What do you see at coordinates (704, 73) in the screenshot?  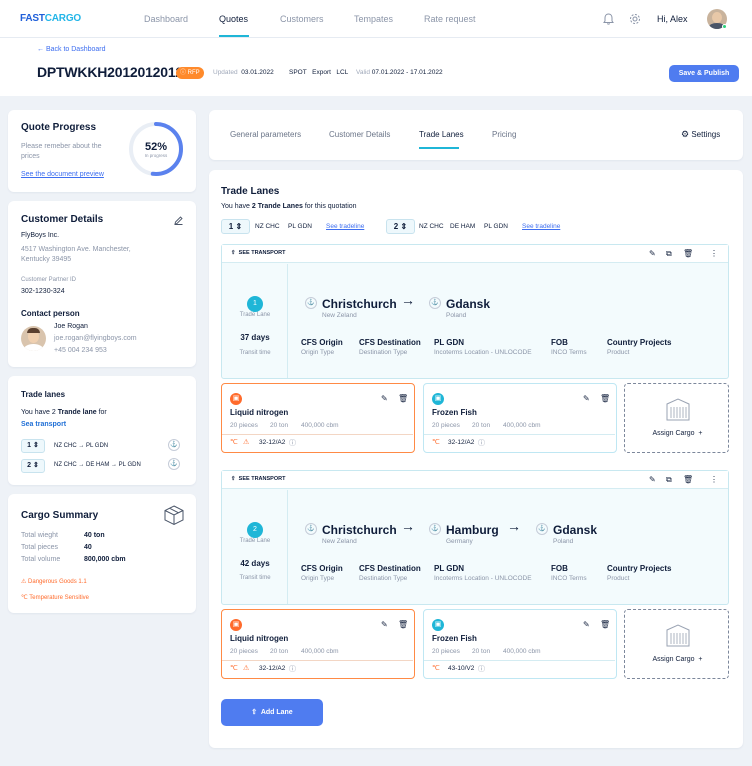 I see `save-publish-button: Save & Publish` at bounding box center [704, 73].